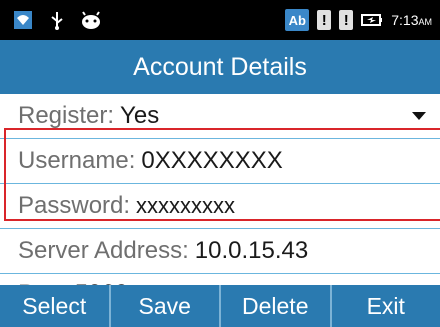 This screenshot has height=327, width=440. I want to click on wifi-icon, so click(23, 20).